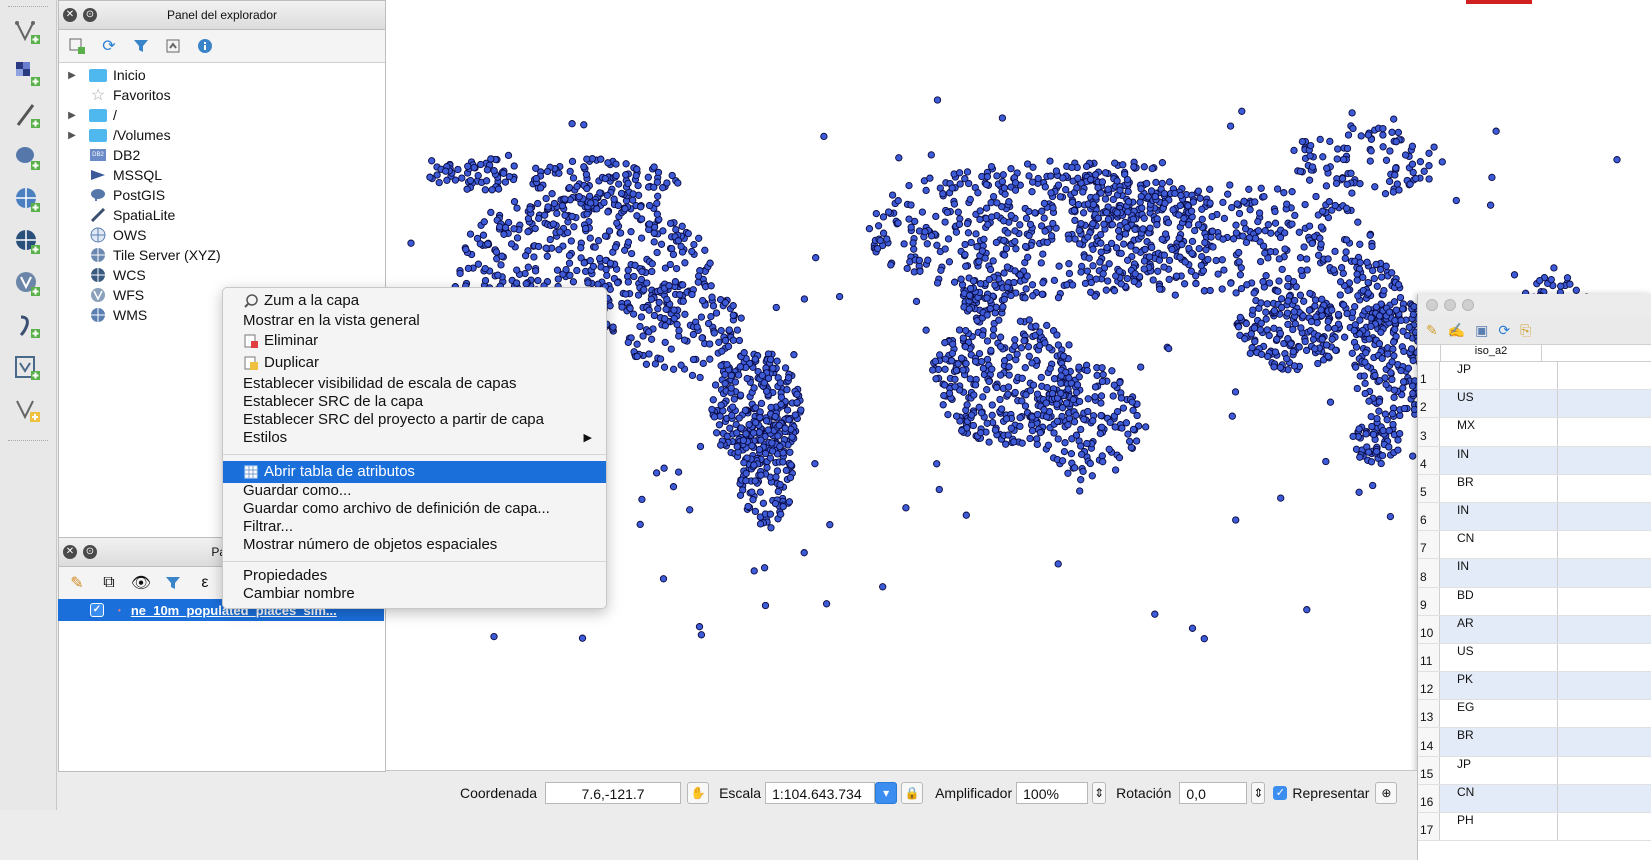 This screenshot has height=860, width=1651. I want to click on menu-item-properties: Propiedades, so click(414, 576).